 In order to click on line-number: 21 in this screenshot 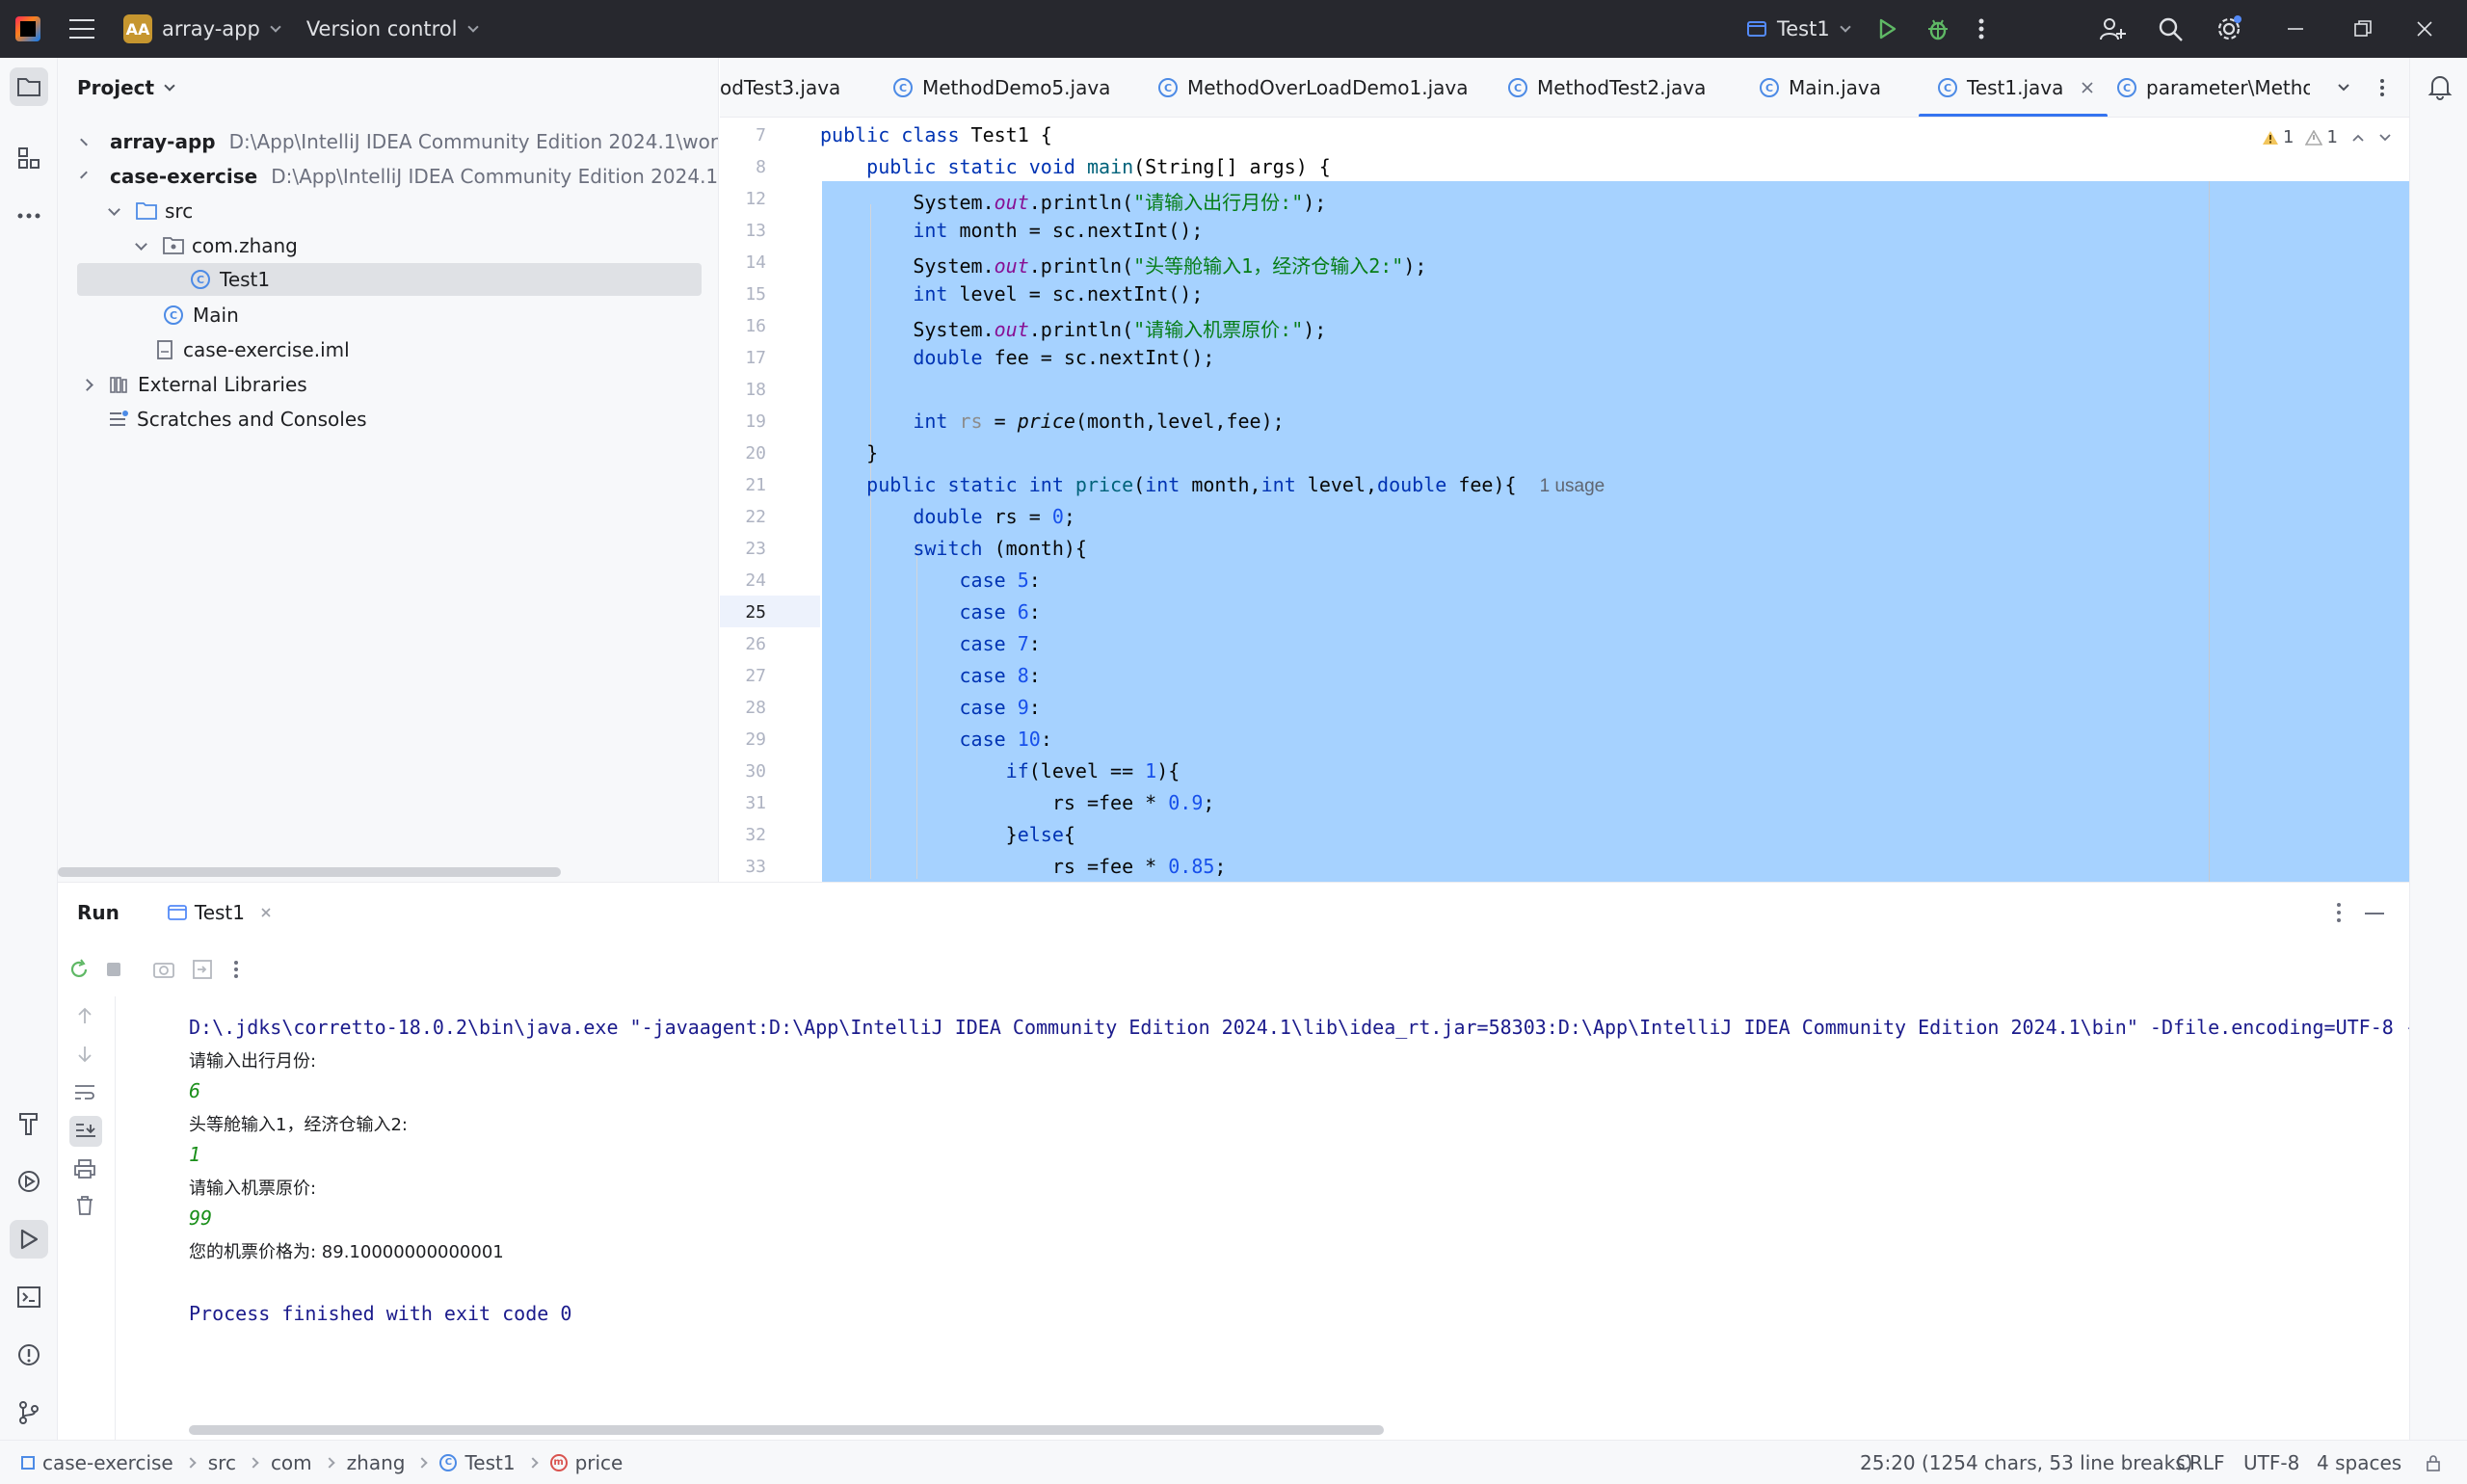, I will do `click(755, 485)`.